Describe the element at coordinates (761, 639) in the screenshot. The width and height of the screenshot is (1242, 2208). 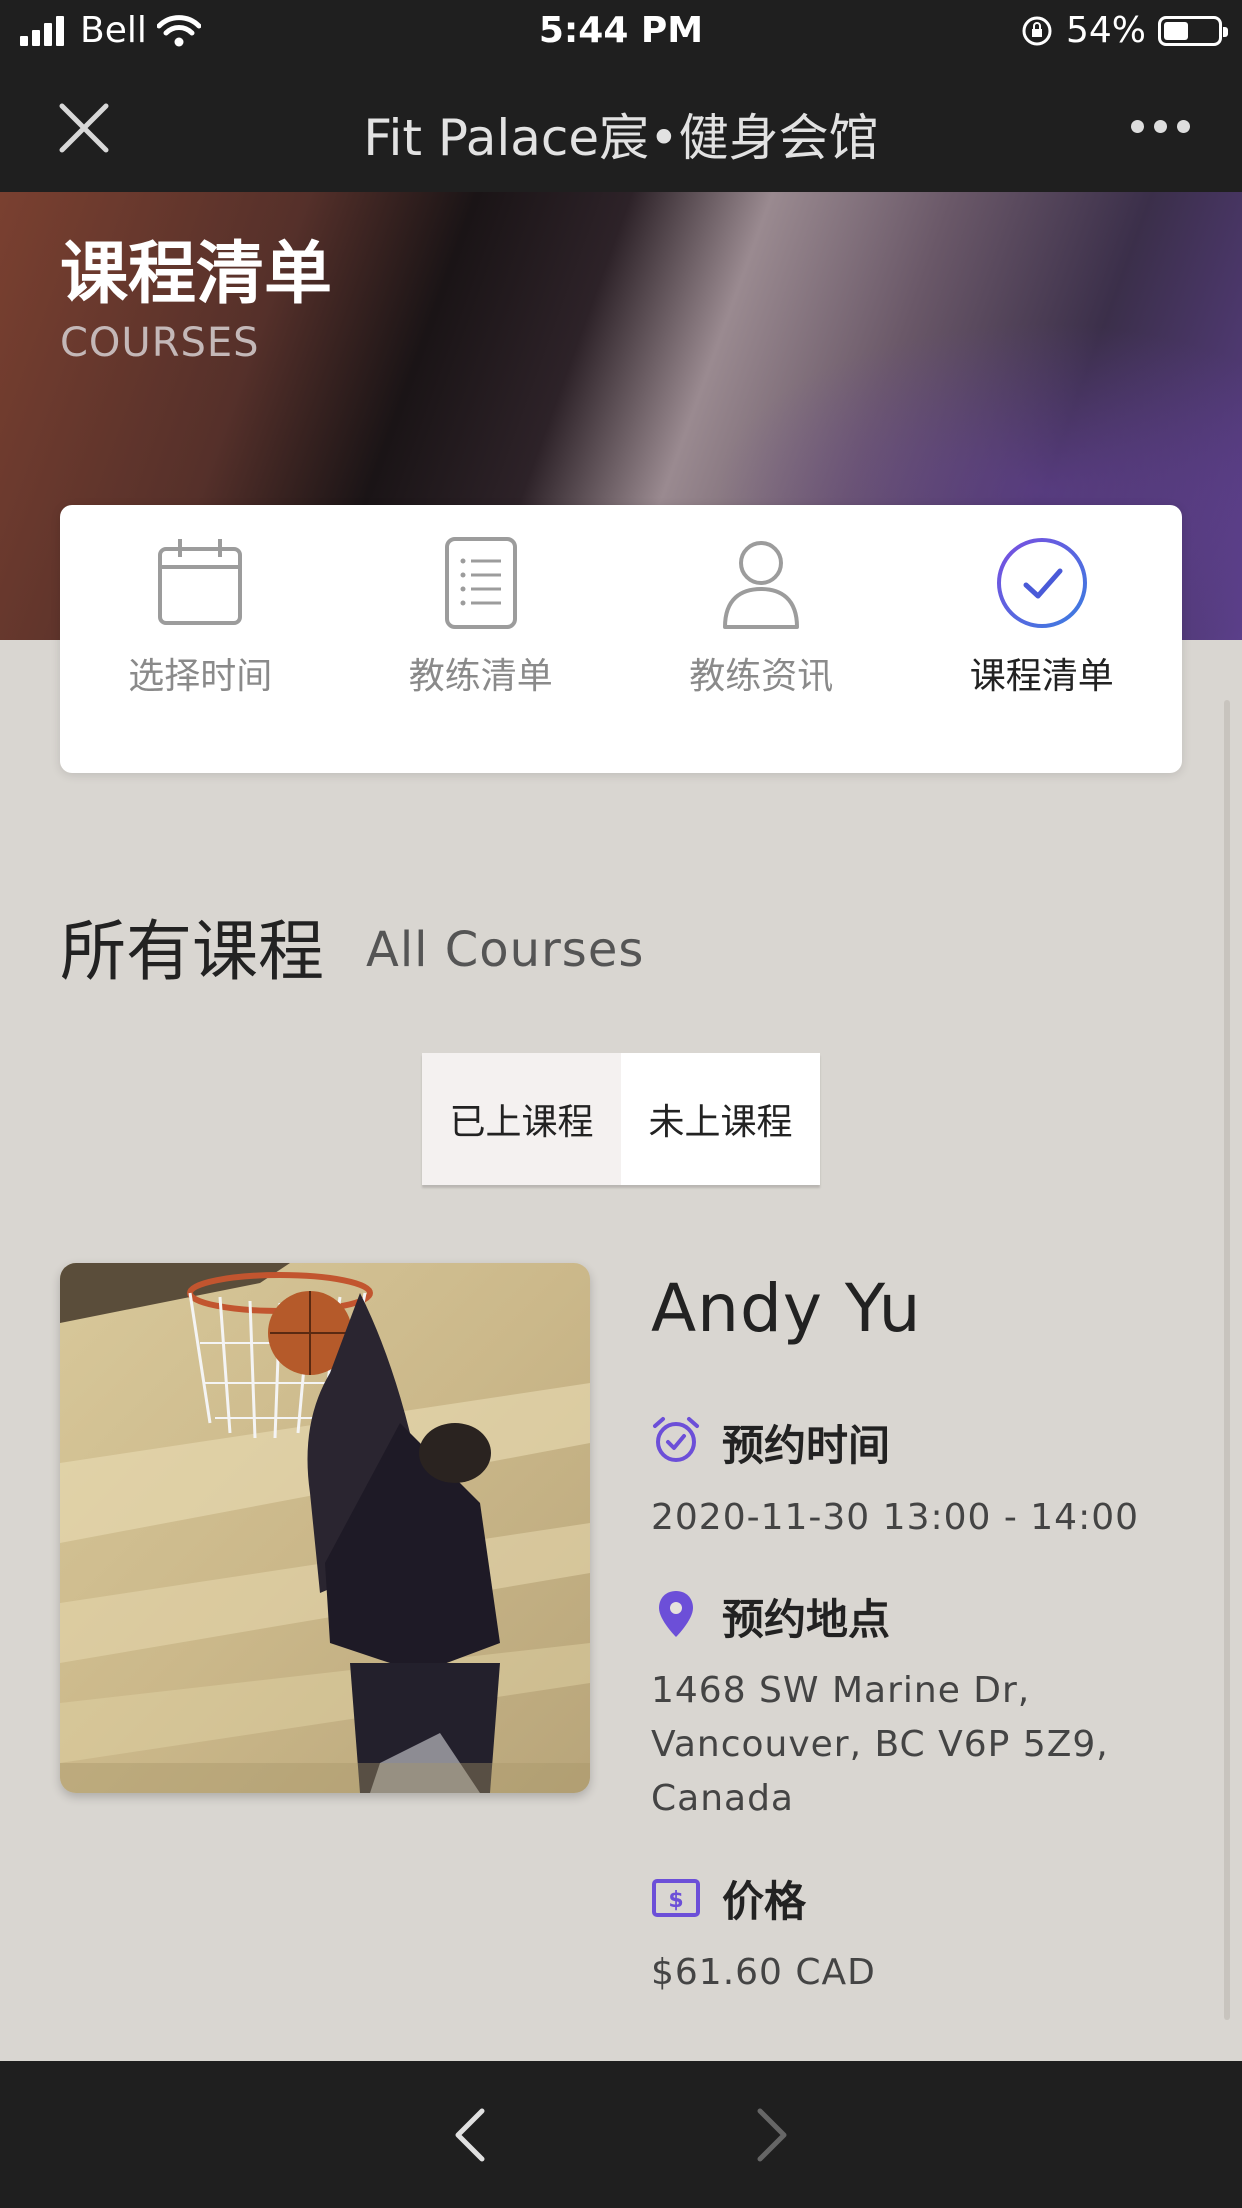
I see `step-coach-info: 教练资讯` at that location.